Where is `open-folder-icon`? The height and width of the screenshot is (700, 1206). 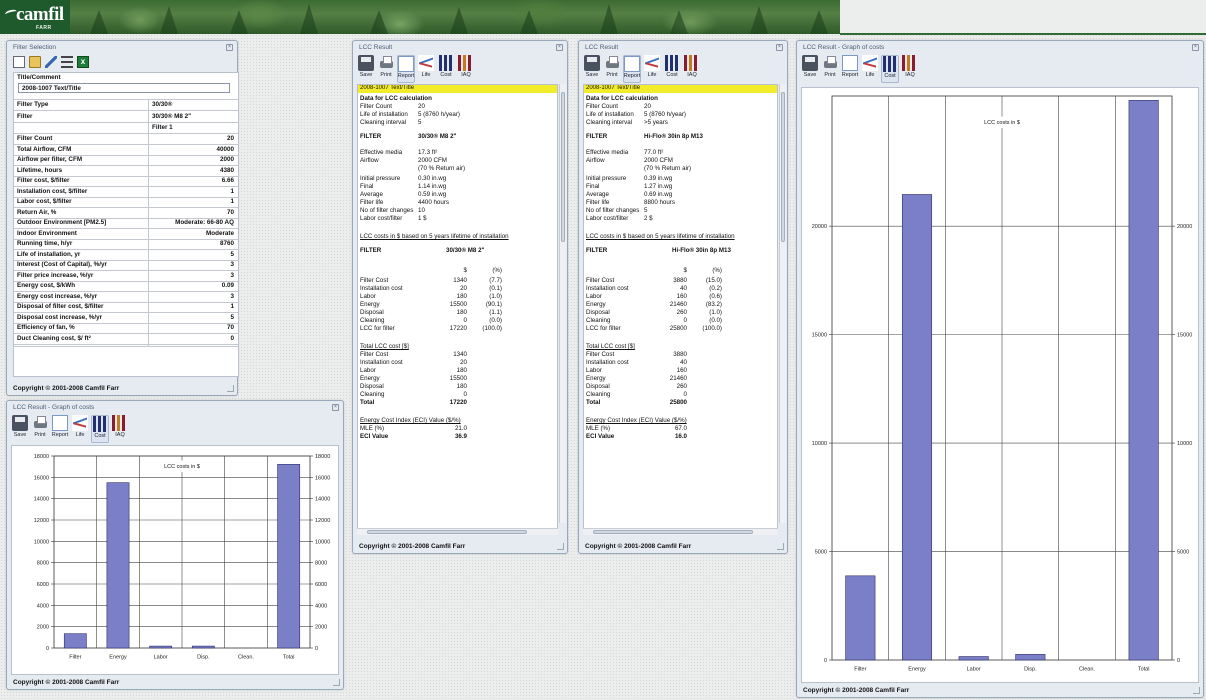 open-folder-icon is located at coordinates (35, 62).